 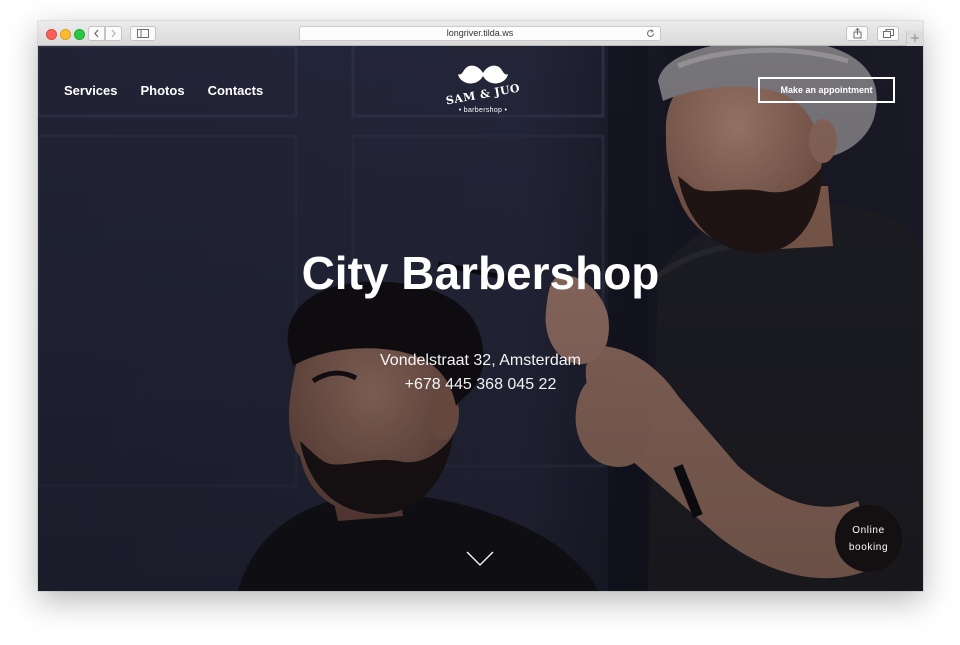 What do you see at coordinates (236, 90) in the screenshot?
I see `nav-link-contacts: Contacts` at bounding box center [236, 90].